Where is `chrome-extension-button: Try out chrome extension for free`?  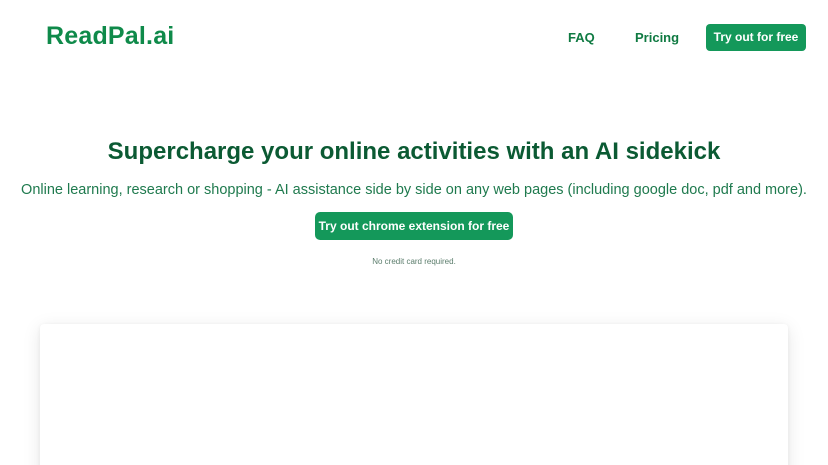 chrome-extension-button: Try out chrome extension for free is located at coordinates (414, 226).